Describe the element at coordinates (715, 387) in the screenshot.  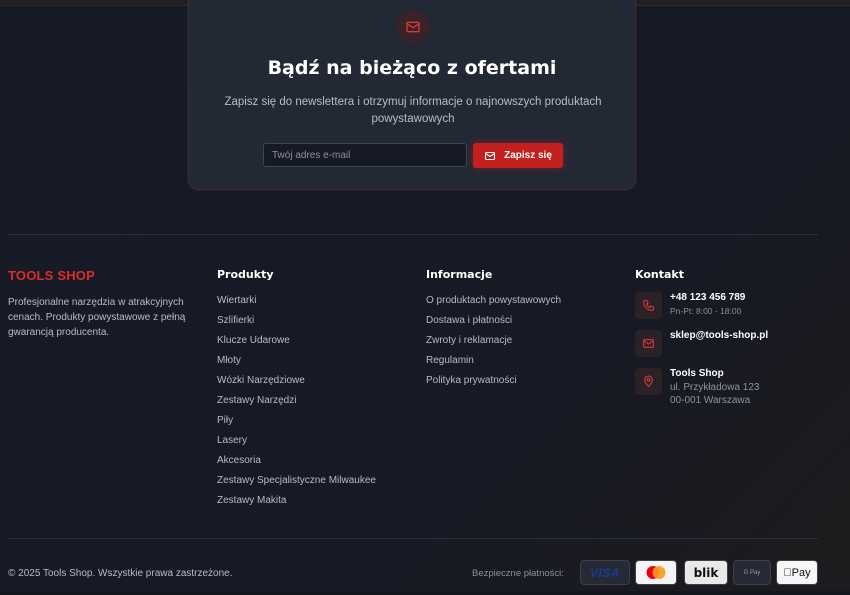
I see `contact-street: ul. Przykładowa 123` at that location.